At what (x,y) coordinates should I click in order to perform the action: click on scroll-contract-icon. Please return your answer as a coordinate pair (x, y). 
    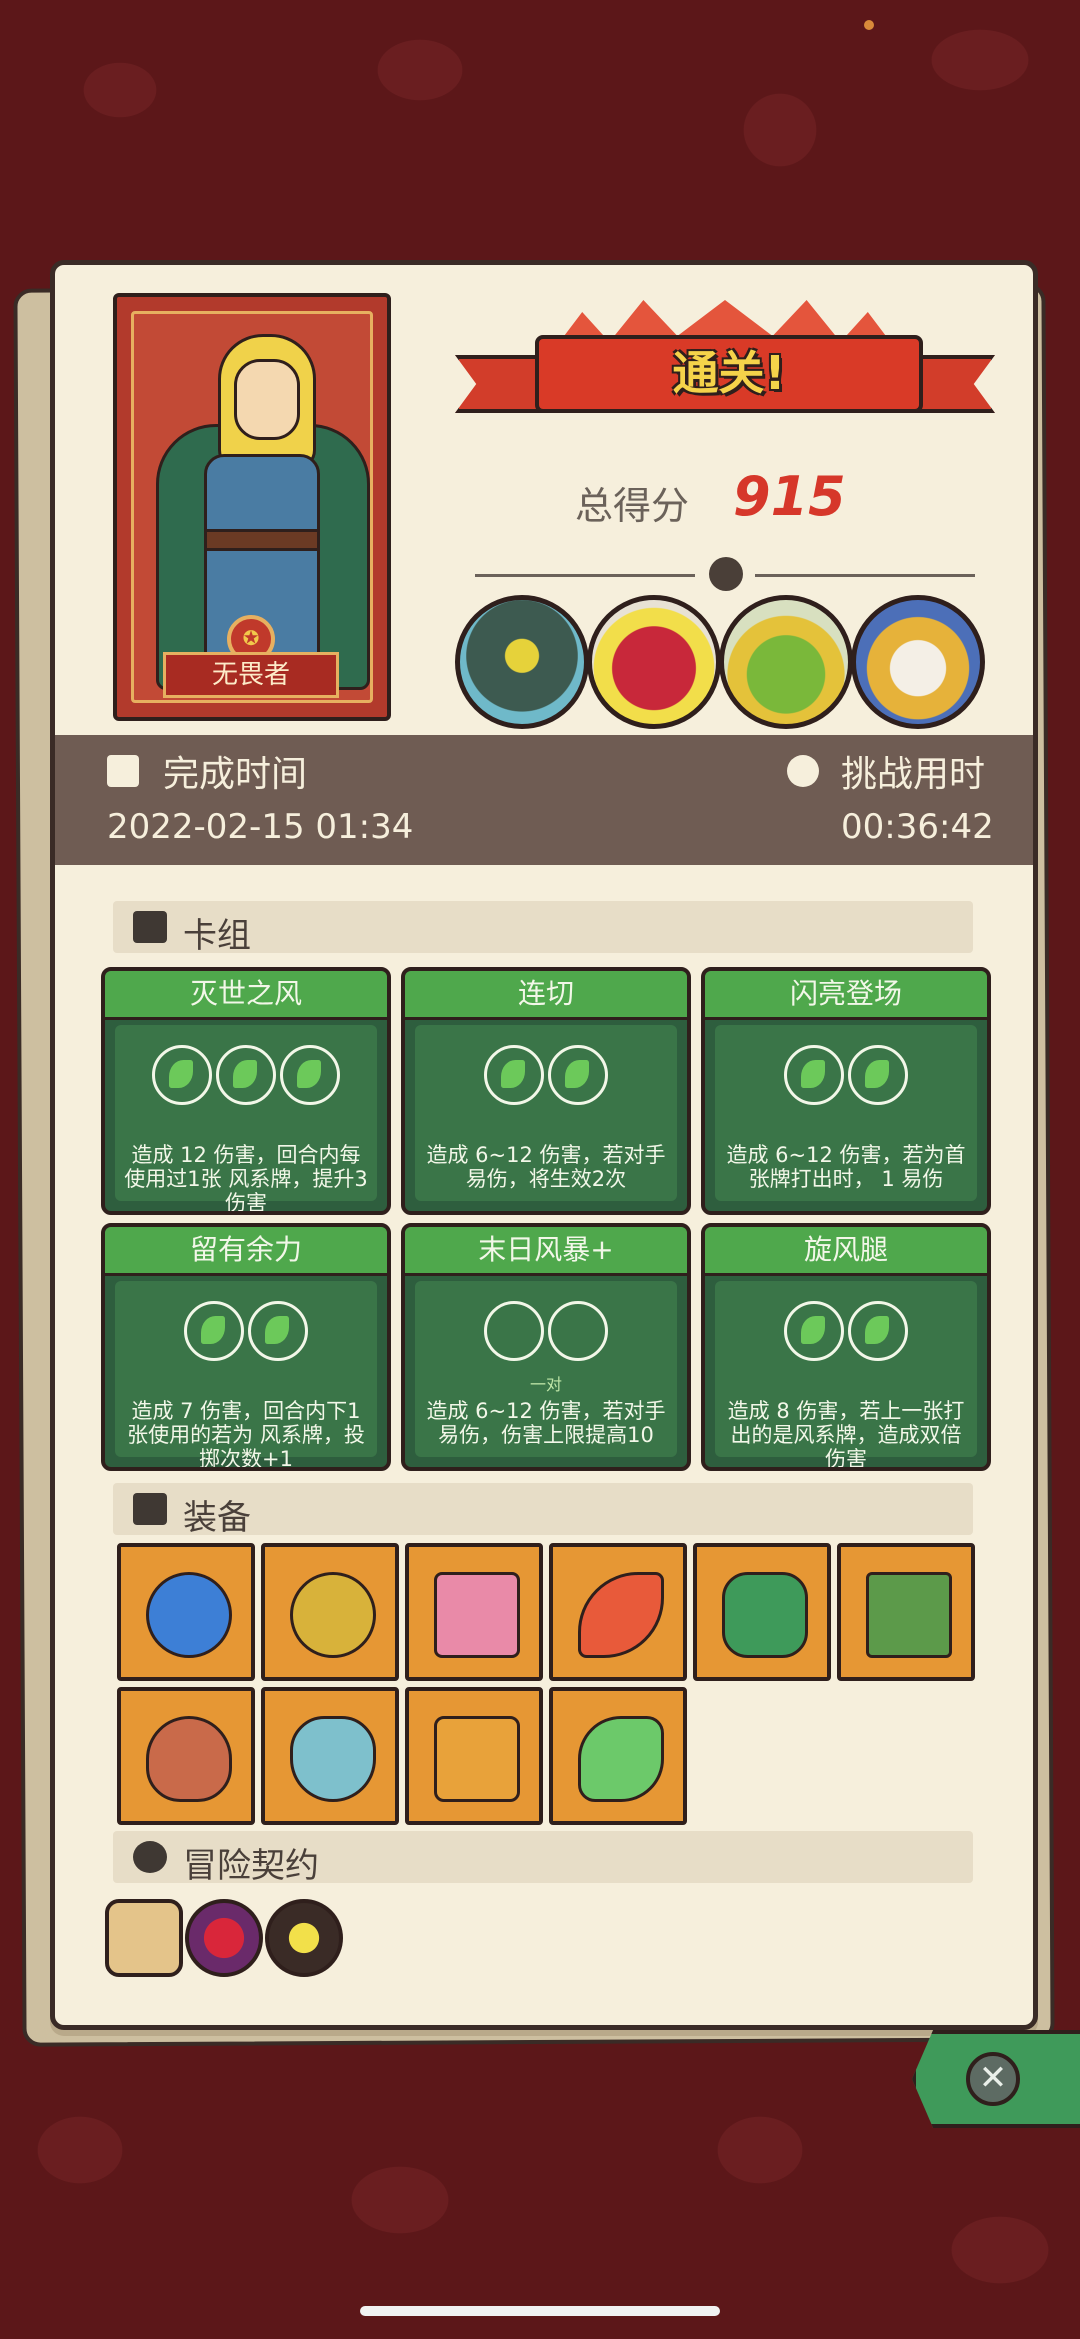
    Looking at the image, I should click on (144, 1938).